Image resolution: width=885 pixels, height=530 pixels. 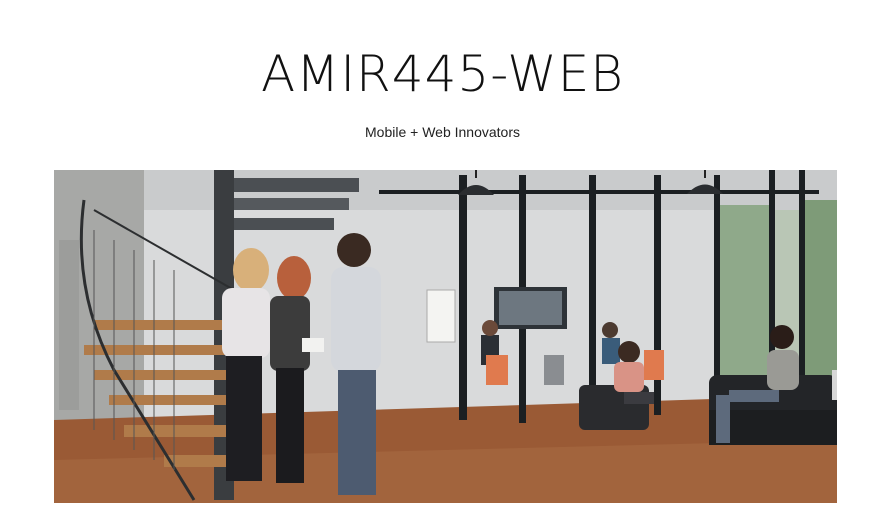 What do you see at coordinates (442, 74) in the screenshot?
I see `site-title: AMIR445-WEB` at bounding box center [442, 74].